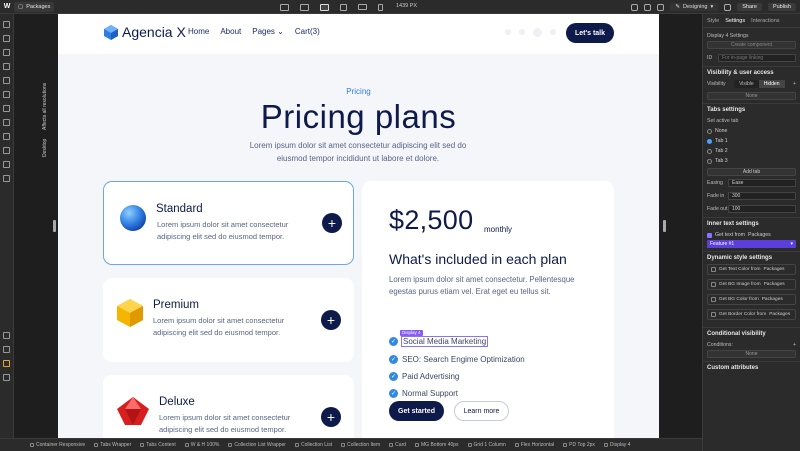  I want to click on undo-icon, so click(635, 7).